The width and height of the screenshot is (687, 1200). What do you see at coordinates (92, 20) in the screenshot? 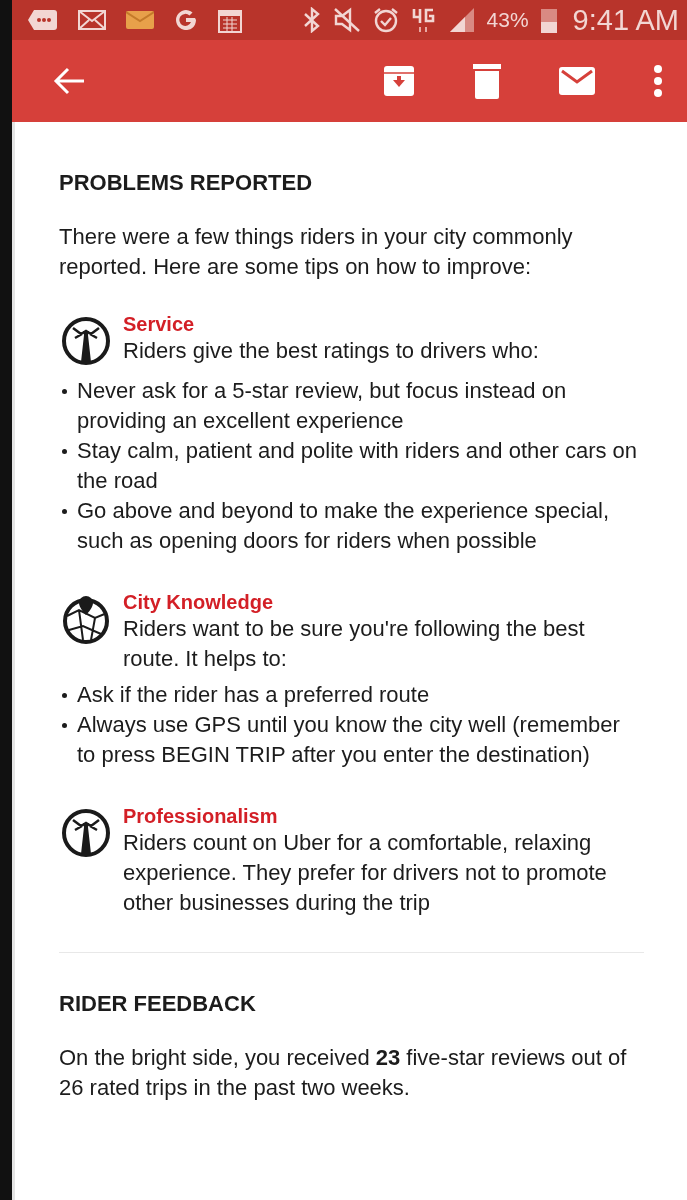
I see `mail-icon` at bounding box center [92, 20].